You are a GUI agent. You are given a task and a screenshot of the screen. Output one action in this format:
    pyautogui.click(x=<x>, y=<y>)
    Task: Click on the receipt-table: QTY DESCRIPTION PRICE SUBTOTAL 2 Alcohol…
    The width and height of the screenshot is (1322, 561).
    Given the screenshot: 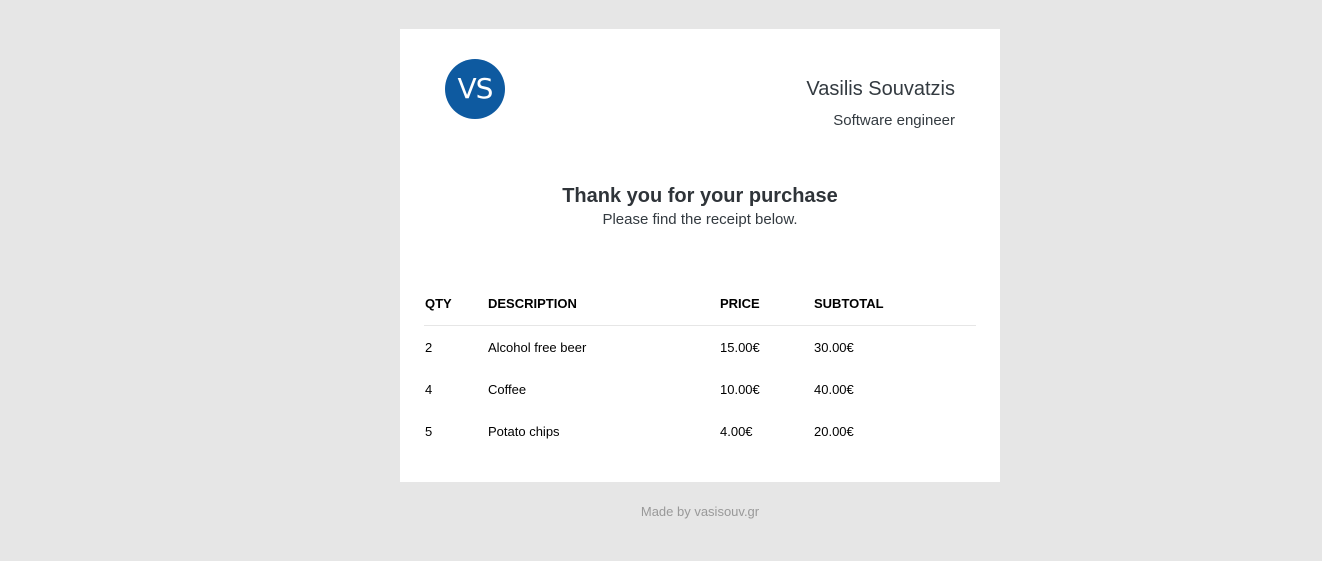 What is the action you would take?
    pyautogui.click(x=700, y=367)
    